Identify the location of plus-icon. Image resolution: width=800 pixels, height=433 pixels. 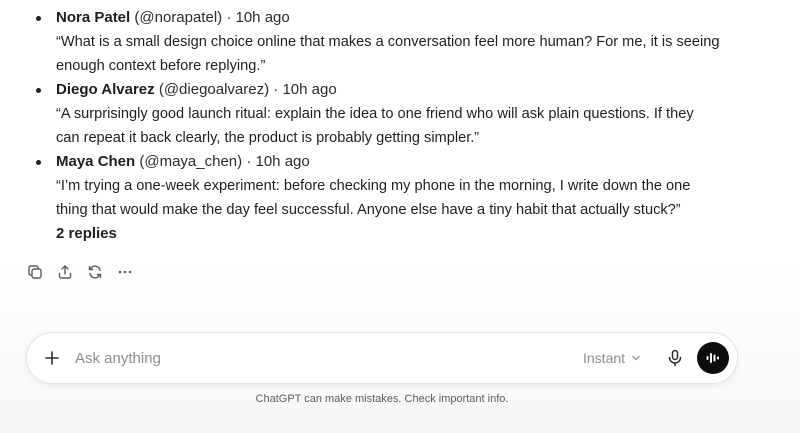
(52, 358).